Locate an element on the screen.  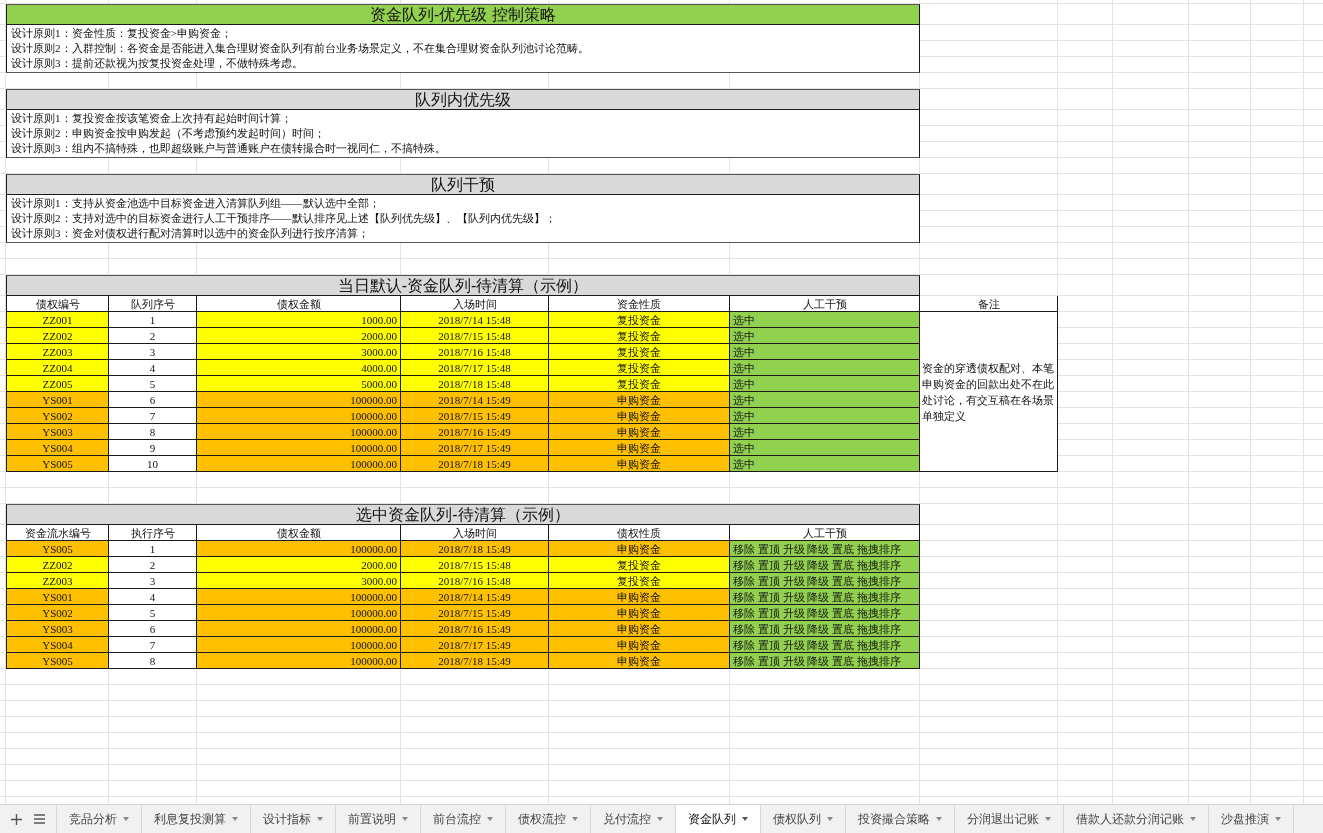
plus-icon is located at coordinates (17, 819).